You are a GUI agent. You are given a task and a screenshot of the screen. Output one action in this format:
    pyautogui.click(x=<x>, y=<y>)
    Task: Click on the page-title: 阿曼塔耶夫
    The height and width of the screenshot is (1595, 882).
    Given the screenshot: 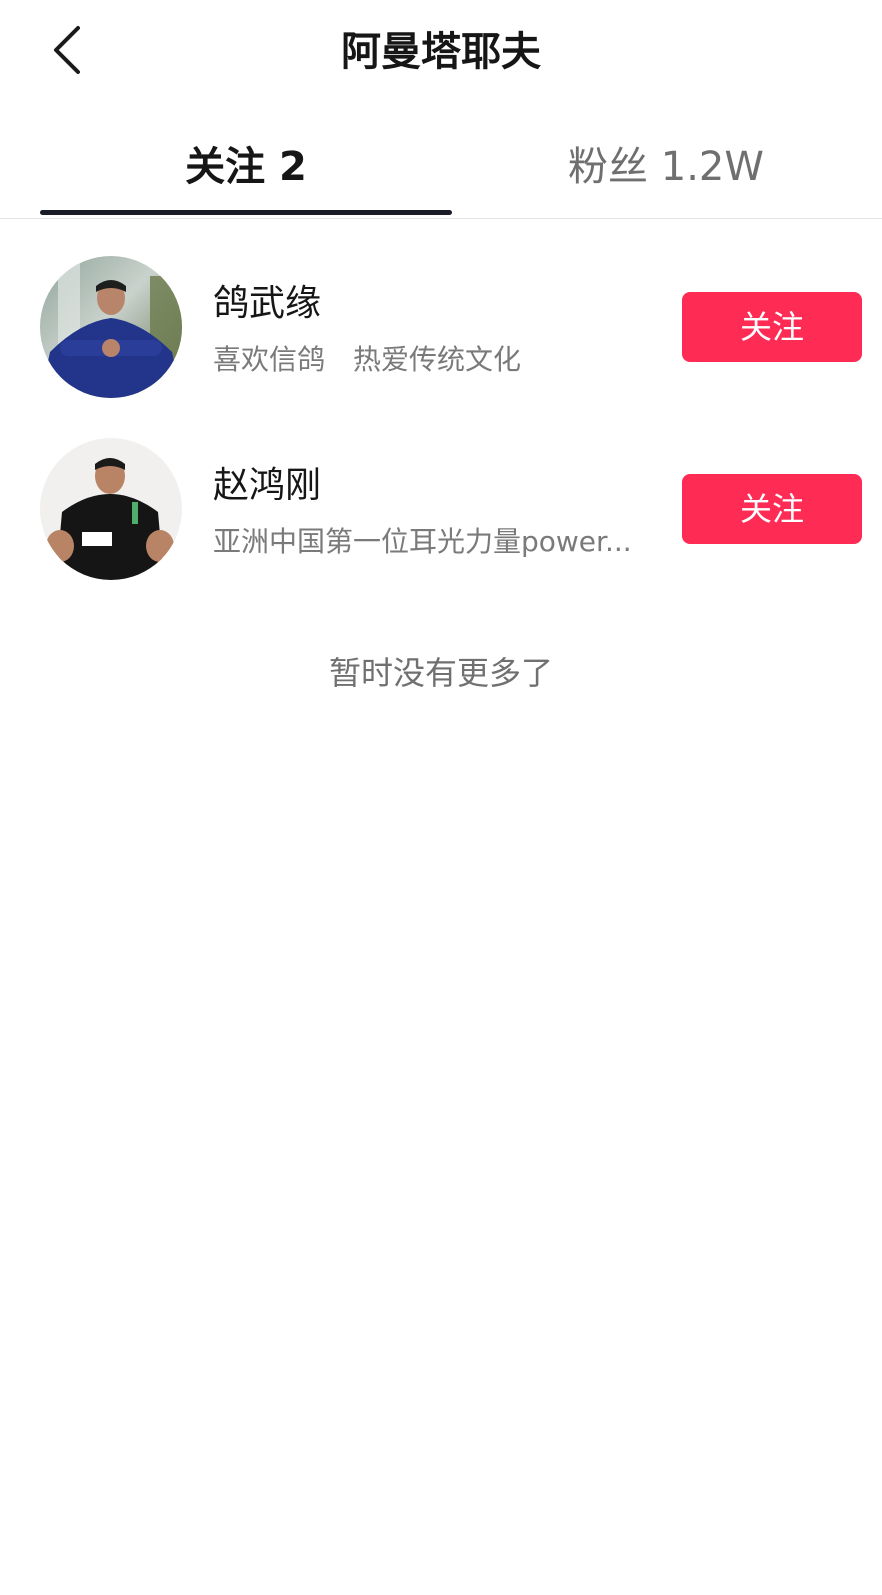 What is the action you would take?
    pyautogui.click(x=441, y=52)
    